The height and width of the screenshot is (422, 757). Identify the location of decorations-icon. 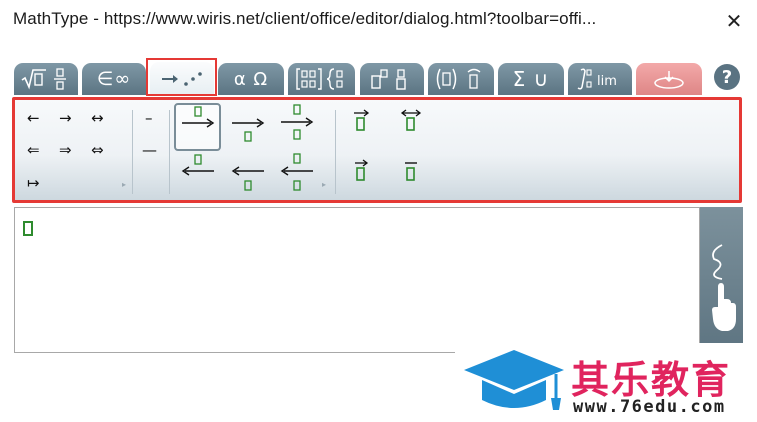
(458, 79).